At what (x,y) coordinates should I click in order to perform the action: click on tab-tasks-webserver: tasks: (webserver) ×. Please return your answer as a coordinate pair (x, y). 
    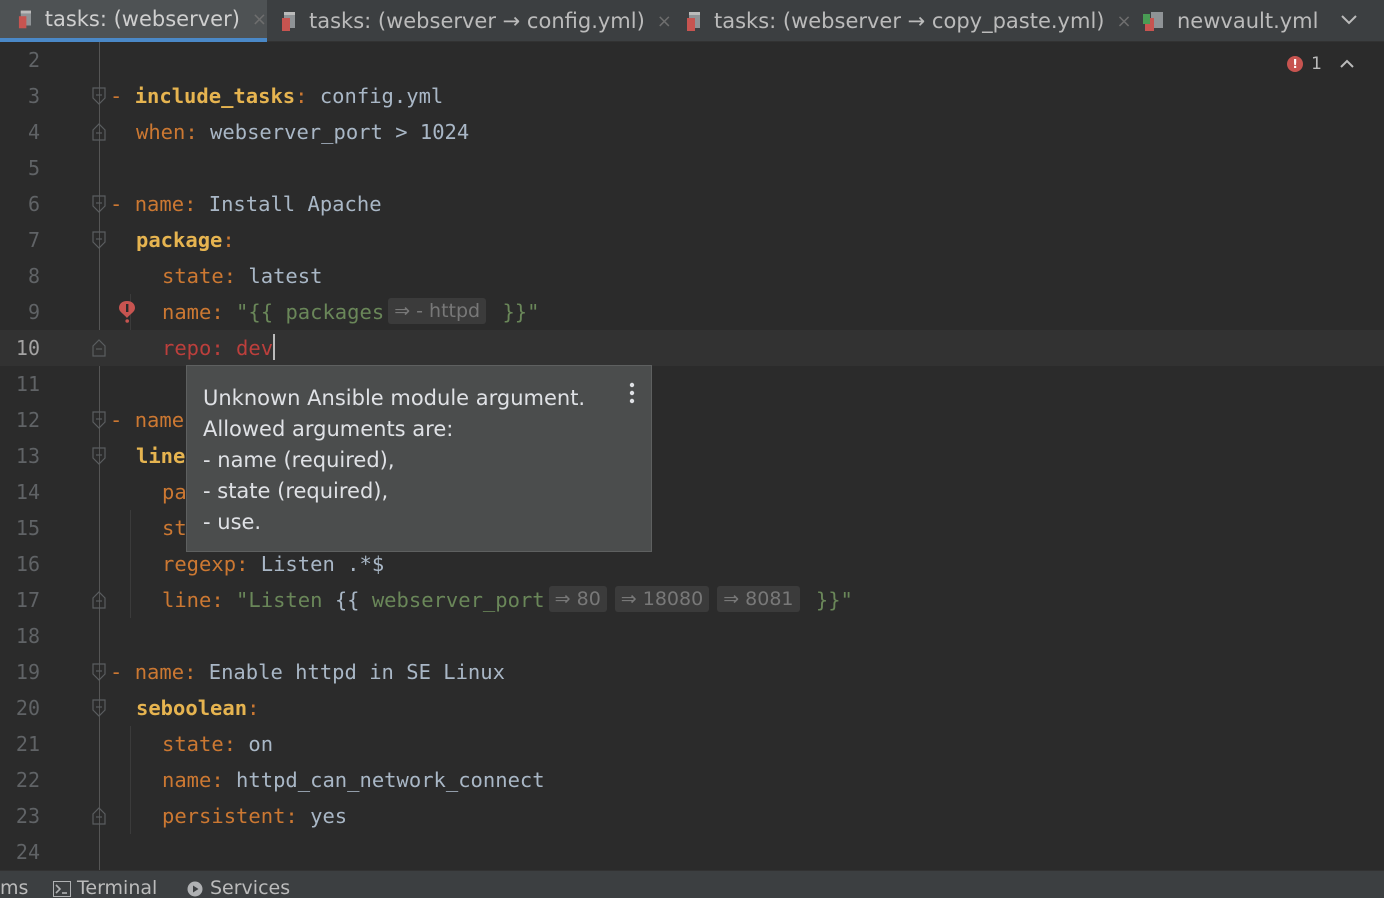
    Looking at the image, I should click on (133, 21).